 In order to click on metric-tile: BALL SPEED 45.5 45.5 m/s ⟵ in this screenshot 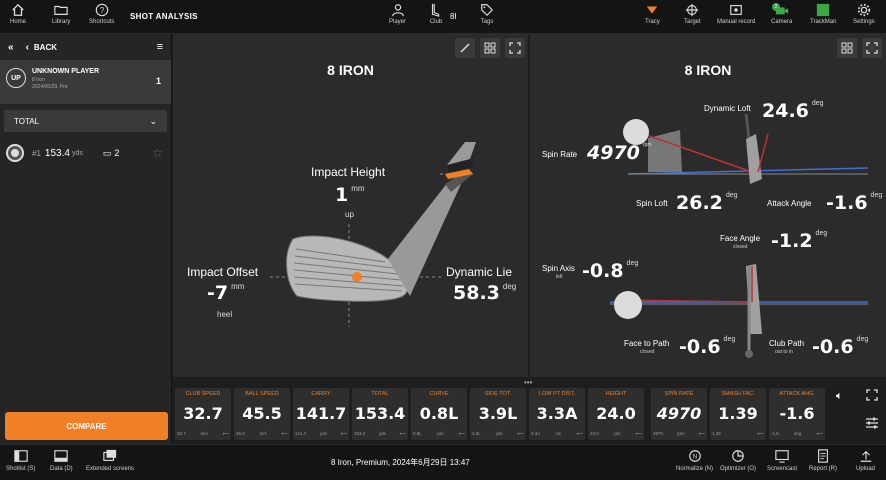, I will do `click(262, 414)`.